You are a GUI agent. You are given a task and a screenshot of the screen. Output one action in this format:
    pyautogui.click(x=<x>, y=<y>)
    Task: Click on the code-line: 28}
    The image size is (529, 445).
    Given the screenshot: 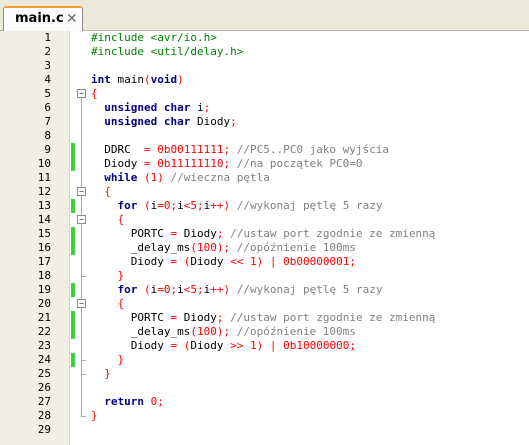 What is the action you would take?
    pyautogui.click(x=264, y=416)
    